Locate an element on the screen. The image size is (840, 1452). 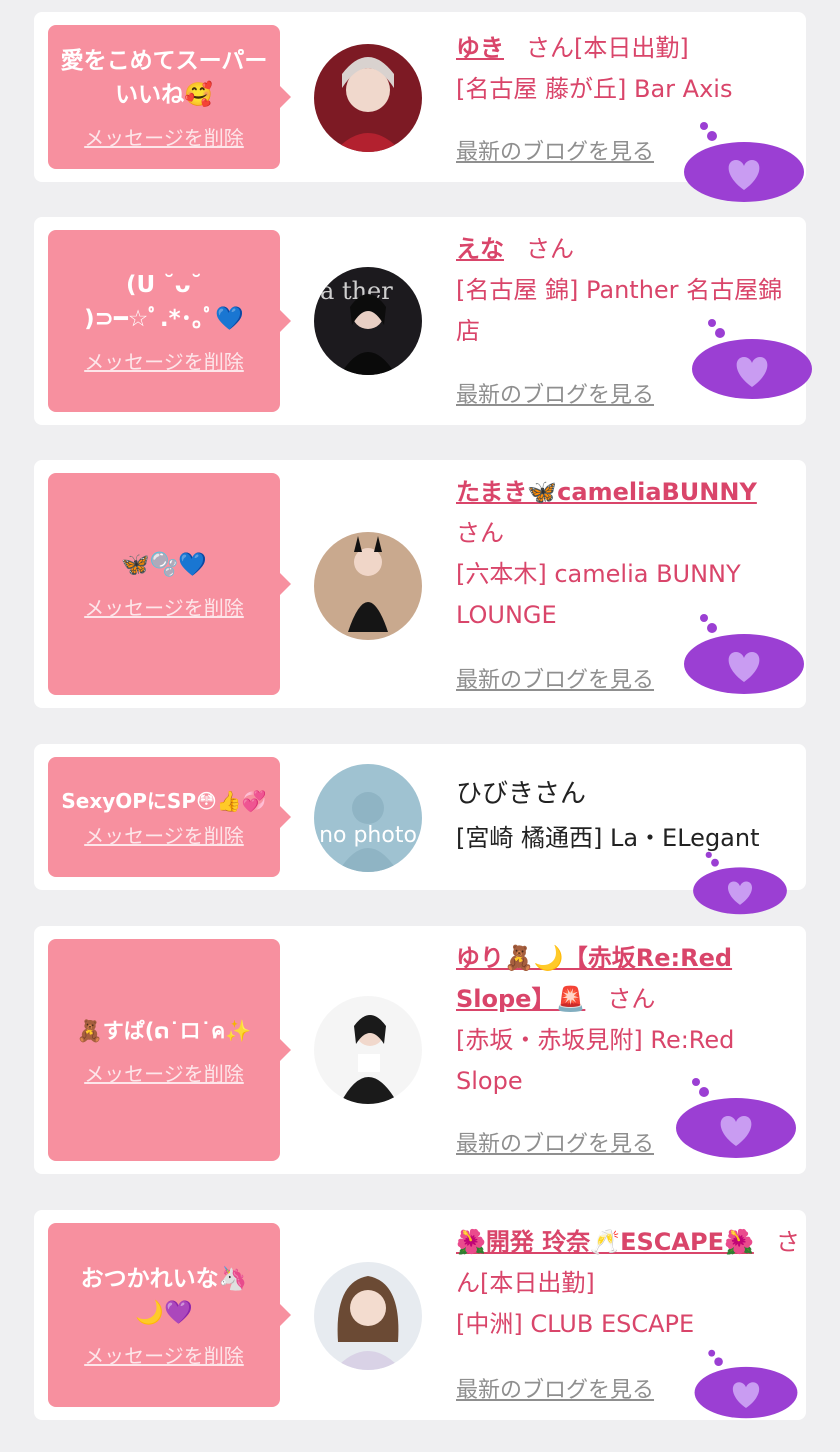
cast-name-link: たまき🦋cameliaBUNNY is located at coordinates (606, 492).